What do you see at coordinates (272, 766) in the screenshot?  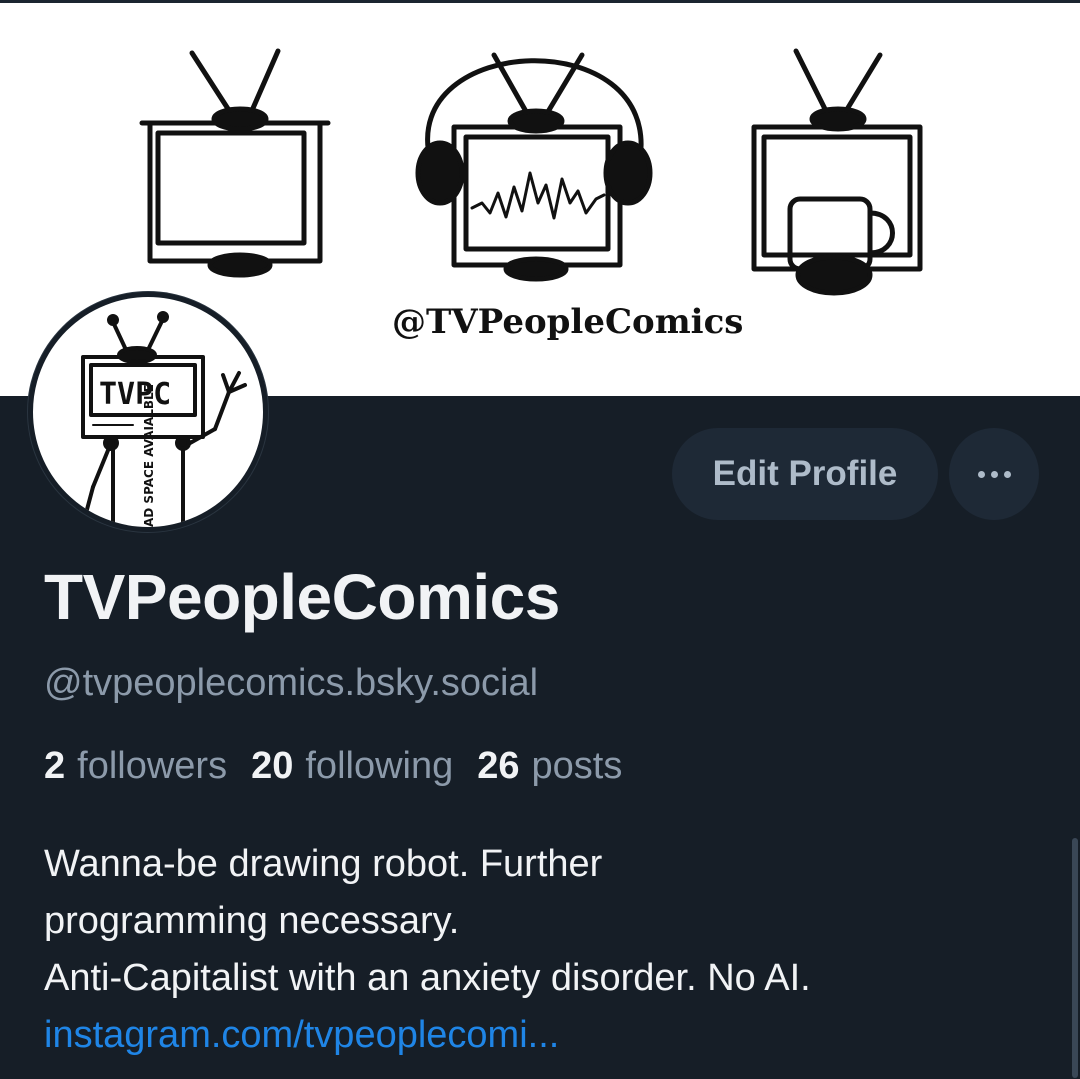 I see `following-count: 20` at bounding box center [272, 766].